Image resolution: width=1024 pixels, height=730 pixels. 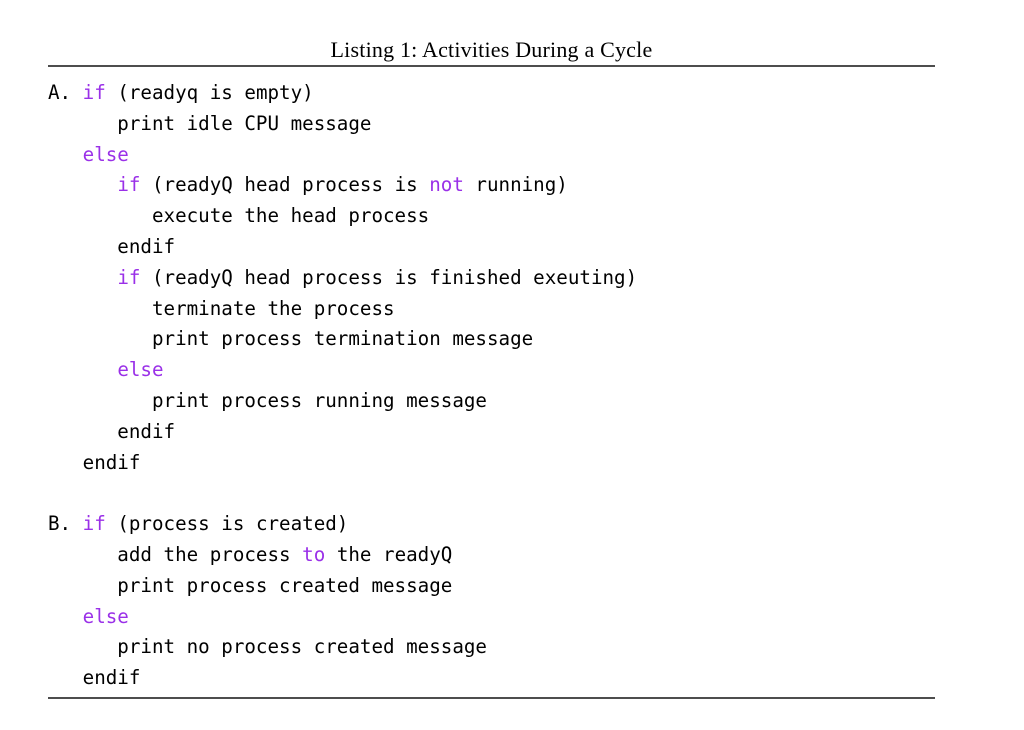 What do you see at coordinates (239, 216) in the screenshot?
I see `code-text: execute the head process` at bounding box center [239, 216].